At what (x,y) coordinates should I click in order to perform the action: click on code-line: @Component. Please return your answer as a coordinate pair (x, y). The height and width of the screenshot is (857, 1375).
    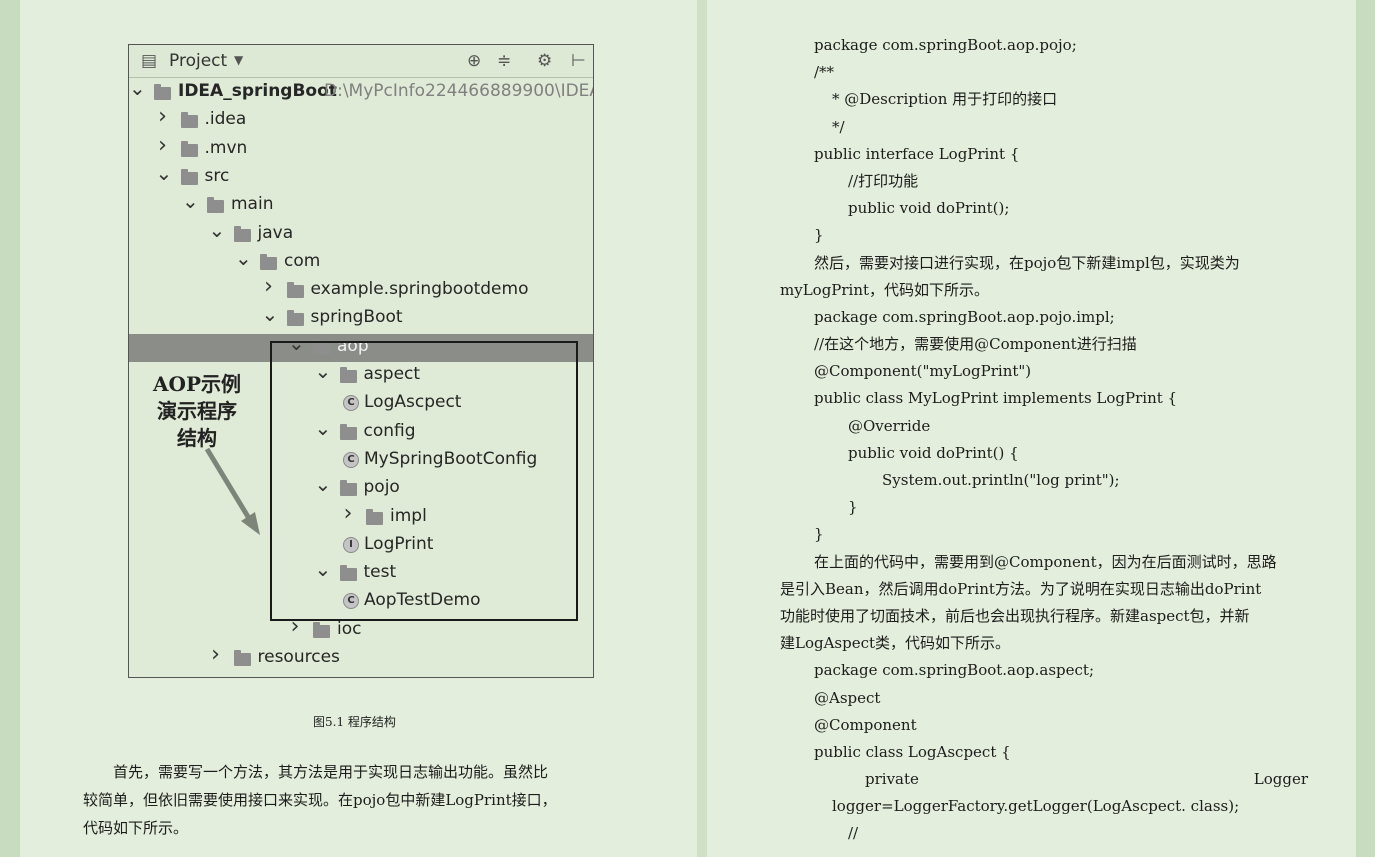
    Looking at the image, I should click on (865, 724).